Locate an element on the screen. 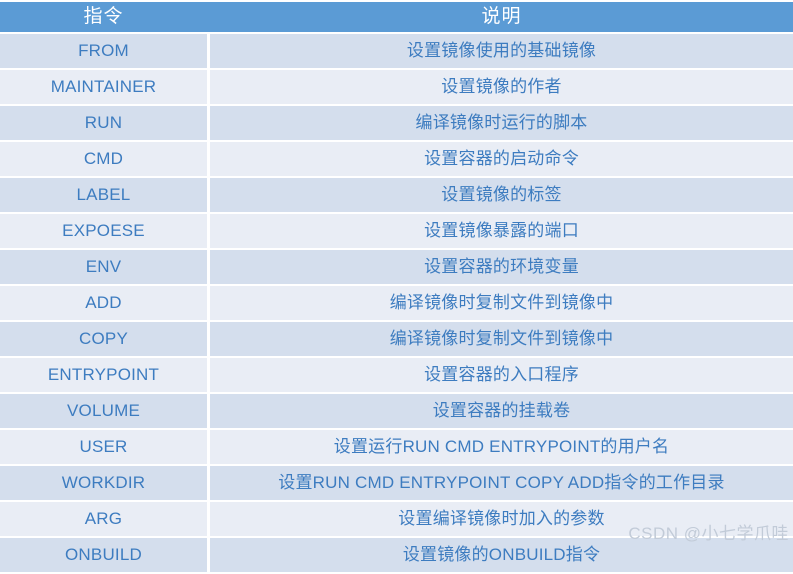  cell-description: 设置RUN CMD ENTRYPOINT COPY ADD指令的工作目录 is located at coordinates (501, 483).